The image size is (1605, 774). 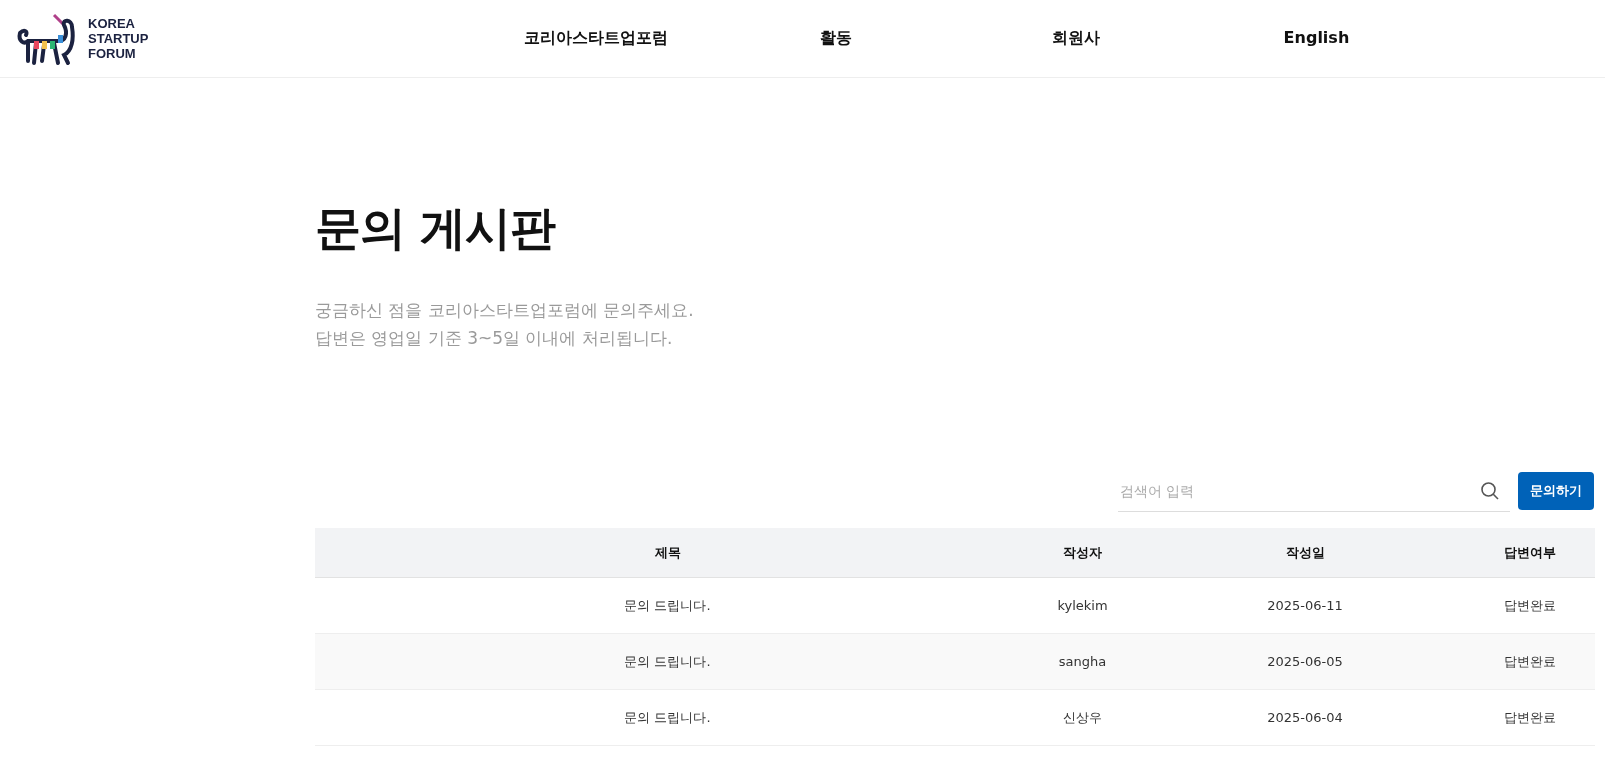 I want to click on column-header: 작성자, so click(x=1082, y=552).